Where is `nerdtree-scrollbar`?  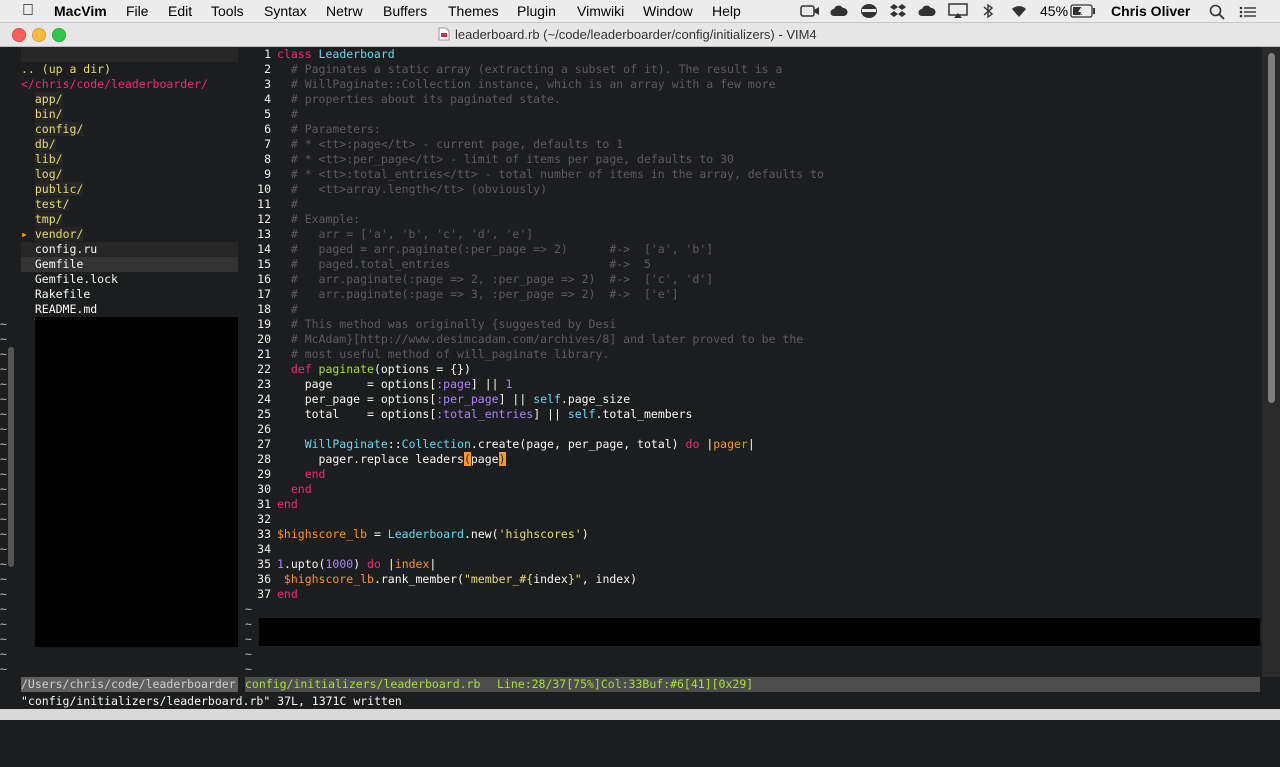
nerdtree-scrollbar is located at coordinates (11, 457).